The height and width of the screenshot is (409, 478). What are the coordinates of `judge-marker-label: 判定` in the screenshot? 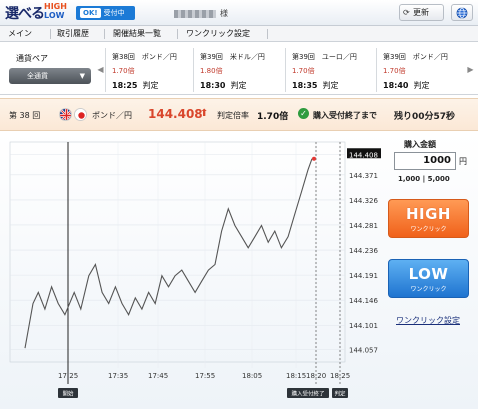 It's located at (340, 394).